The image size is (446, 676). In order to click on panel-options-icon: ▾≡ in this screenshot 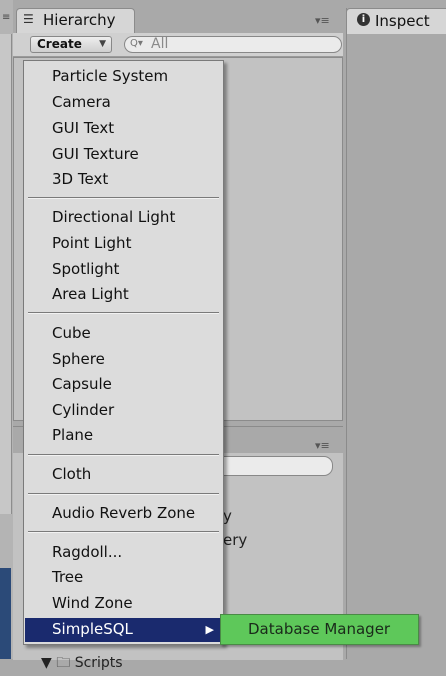, I will do `click(322, 20)`.